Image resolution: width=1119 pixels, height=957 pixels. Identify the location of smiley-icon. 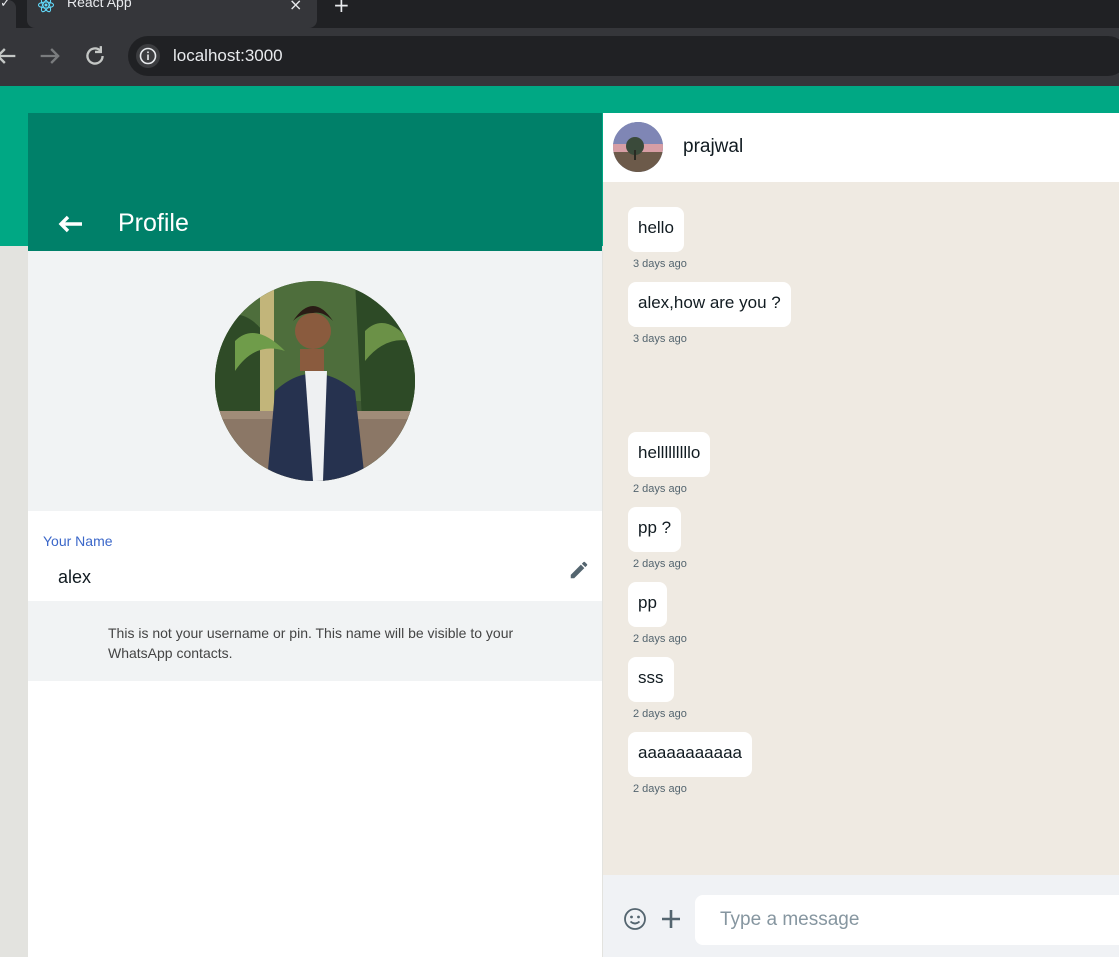
(635, 919).